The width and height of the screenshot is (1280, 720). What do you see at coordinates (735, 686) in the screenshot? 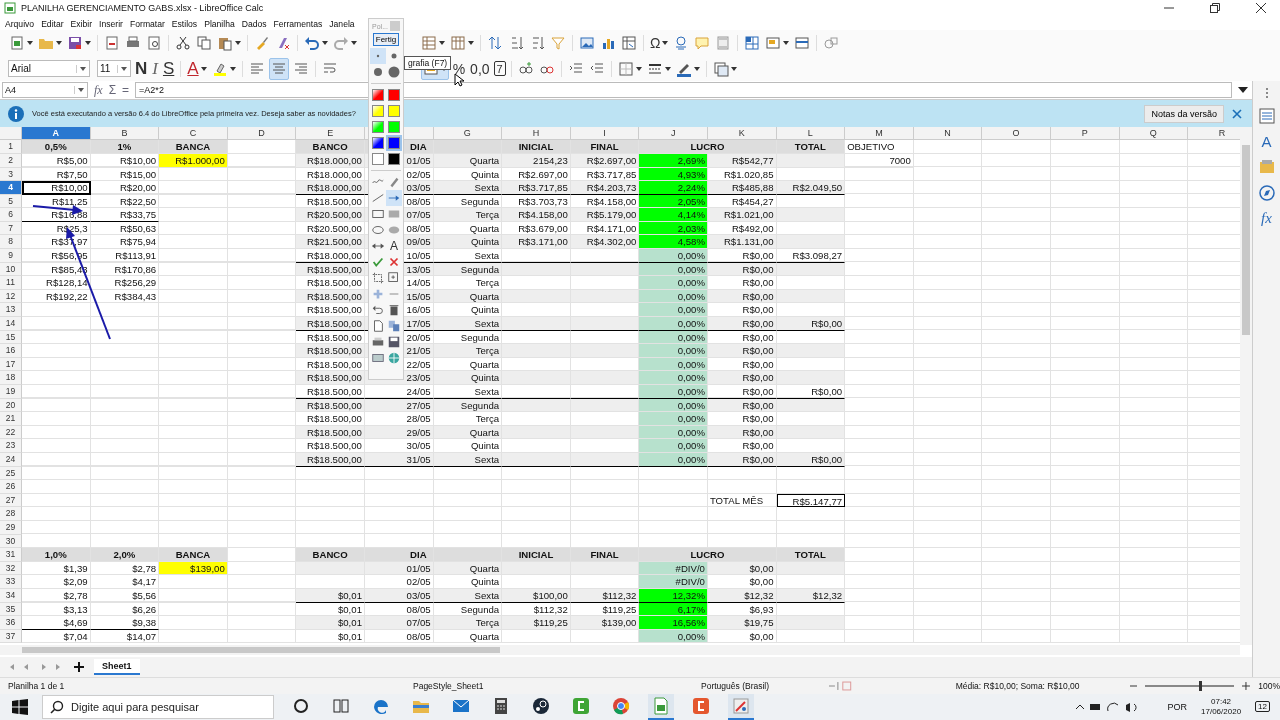
I see `language: Português (Brasil)` at bounding box center [735, 686].